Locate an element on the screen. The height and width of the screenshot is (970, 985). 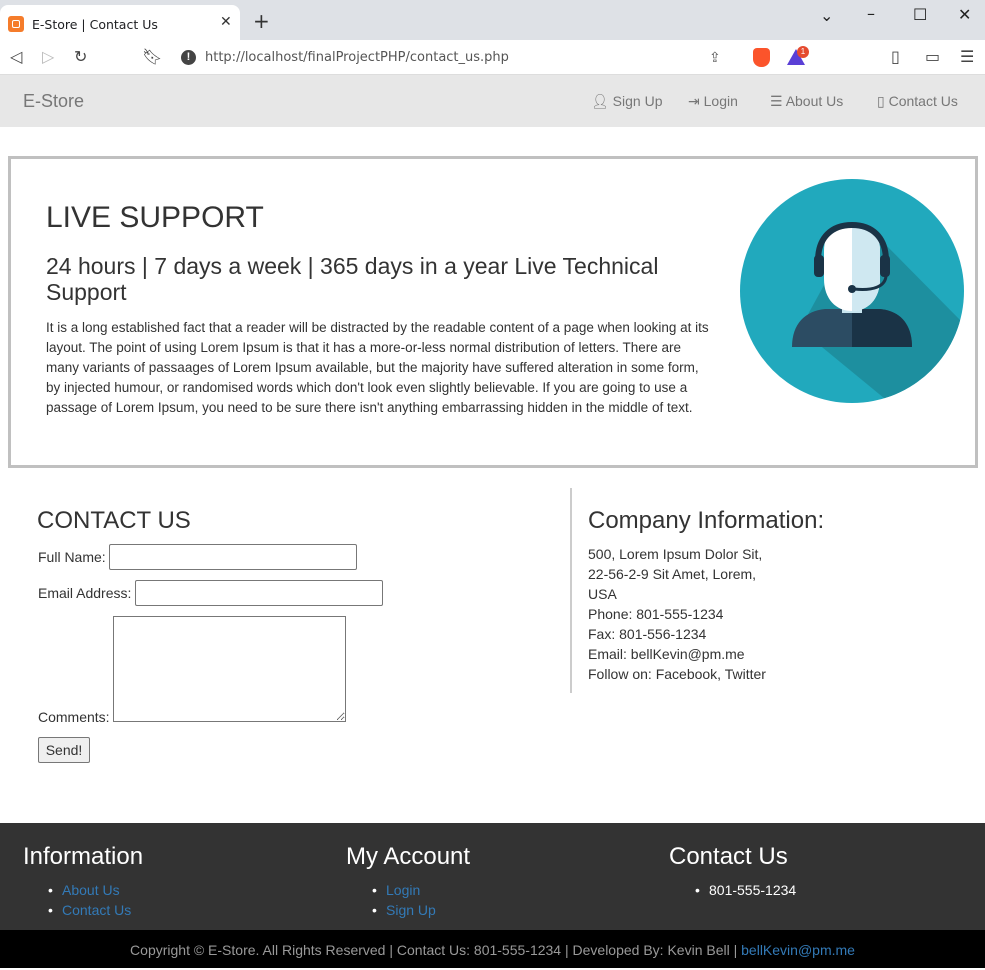
company-email: Email: bellKevin@pm.me is located at coordinates (666, 654).